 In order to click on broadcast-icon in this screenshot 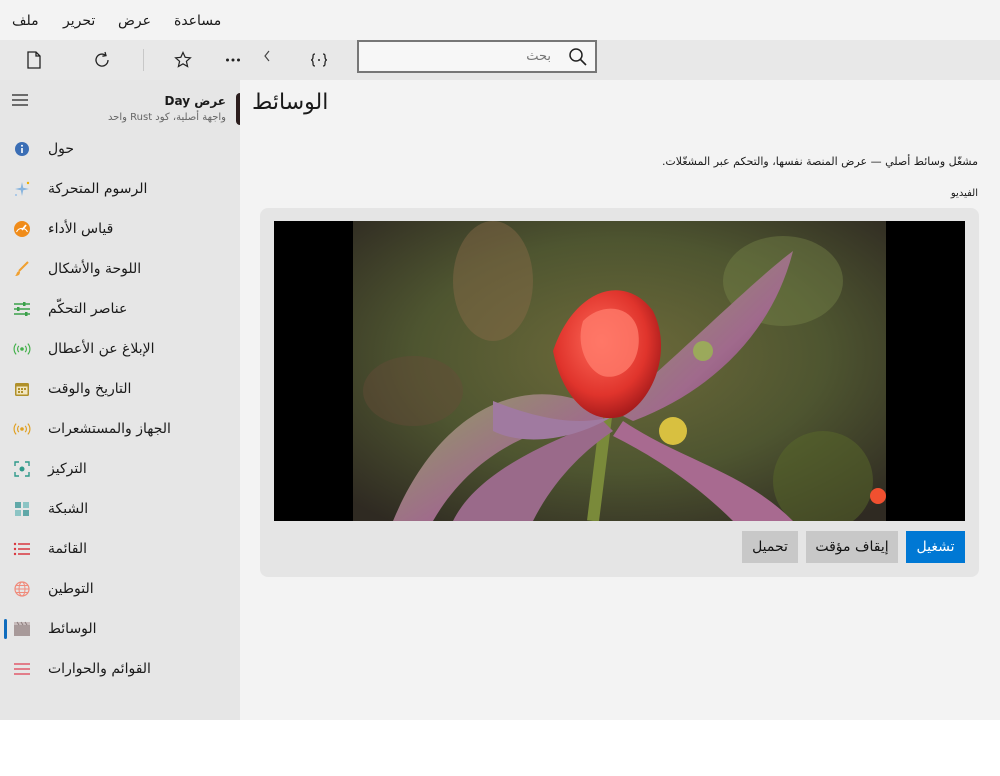, I will do `click(22, 349)`.